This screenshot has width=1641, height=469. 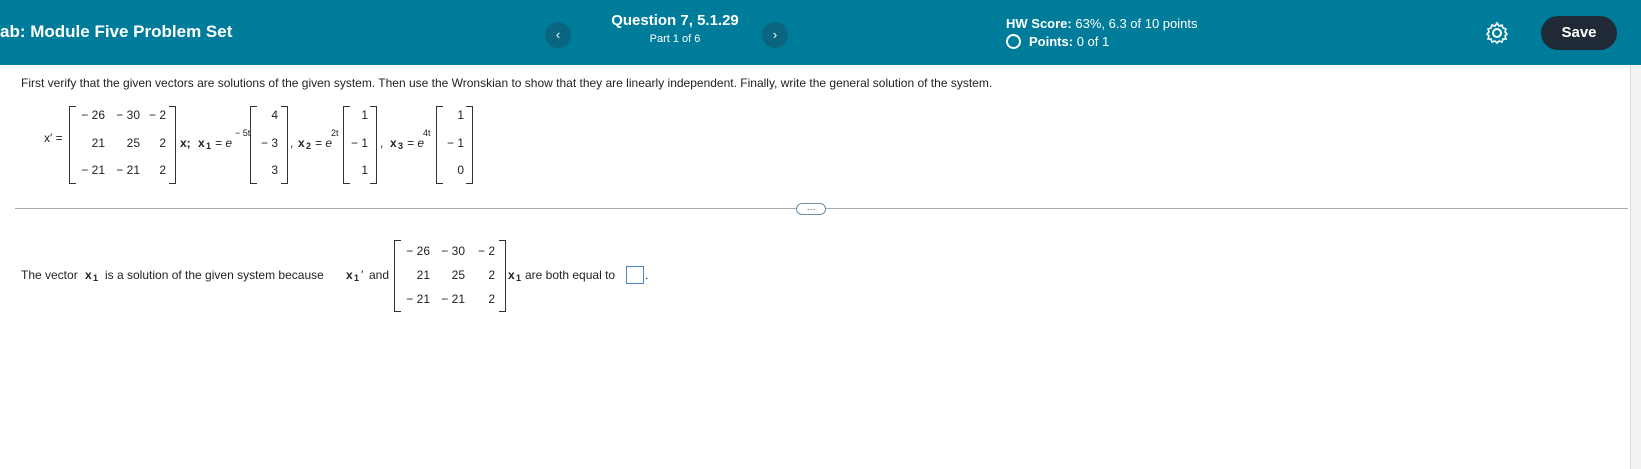 I want to click on x1-exponent: − 5t, so click(x=243, y=133).